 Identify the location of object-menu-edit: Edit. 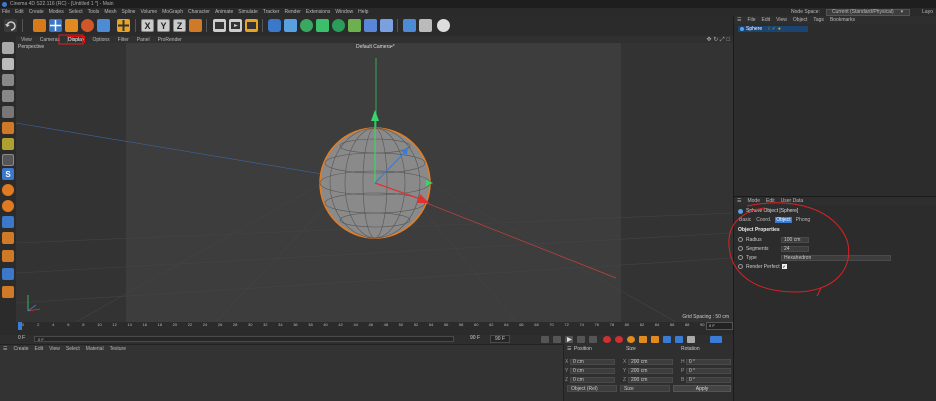
(766, 20).